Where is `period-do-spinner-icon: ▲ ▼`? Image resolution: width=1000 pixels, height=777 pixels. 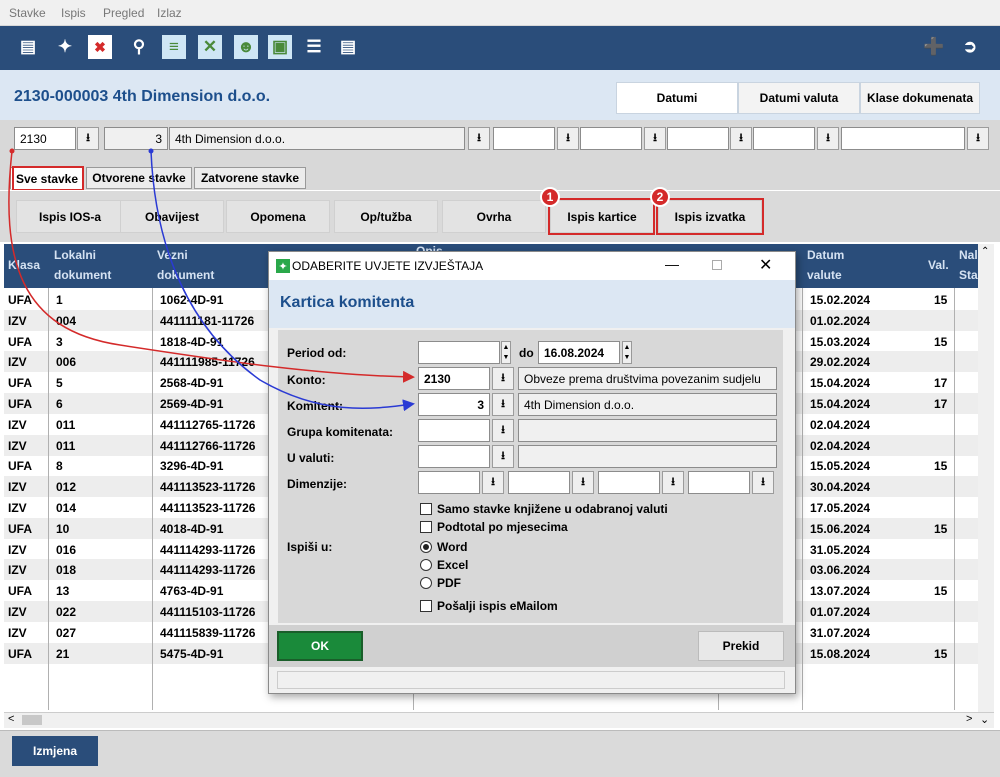 period-do-spinner-icon: ▲ ▼ is located at coordinates (627, 352).